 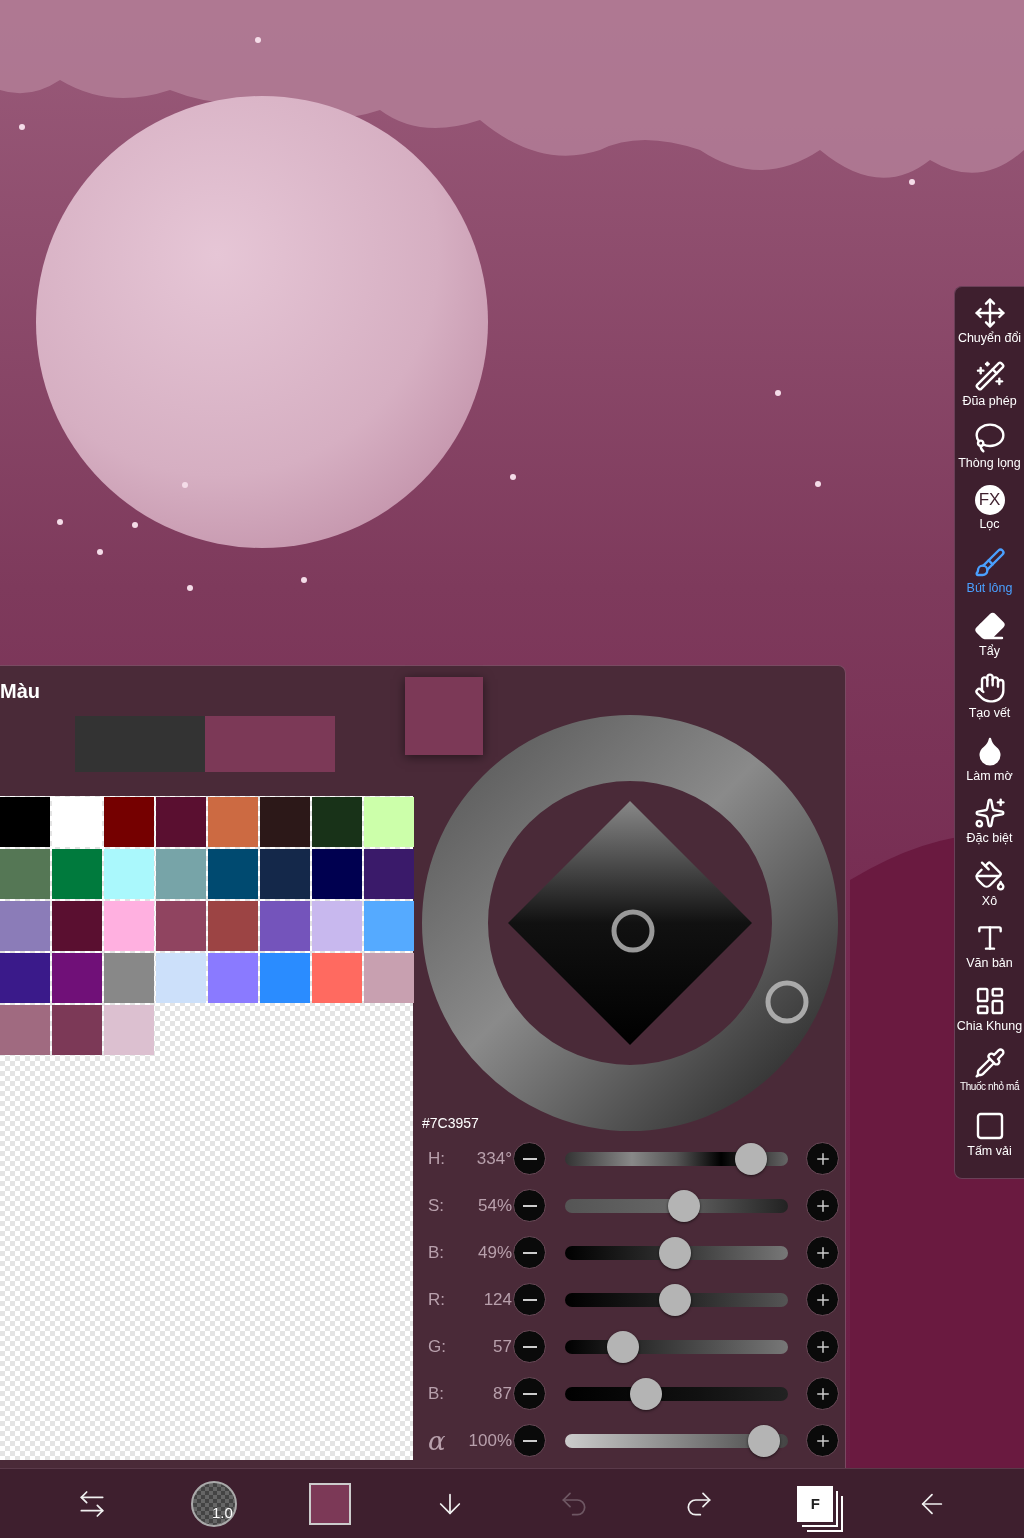 I want to click on slider-value: 334°, so click(x=493, y=1158).